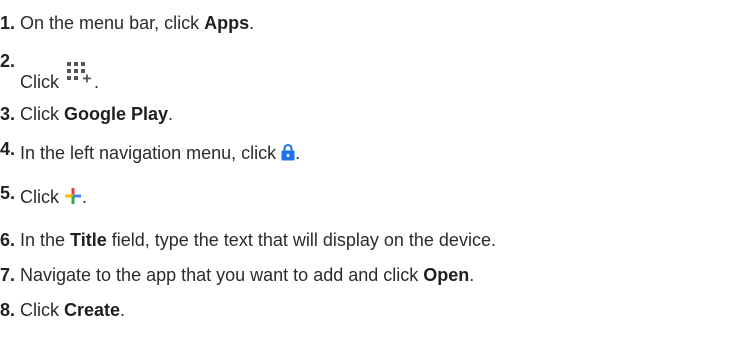 This screenshot has width=749, height=345. I want to click on title-term: Title, so click(88, 240).